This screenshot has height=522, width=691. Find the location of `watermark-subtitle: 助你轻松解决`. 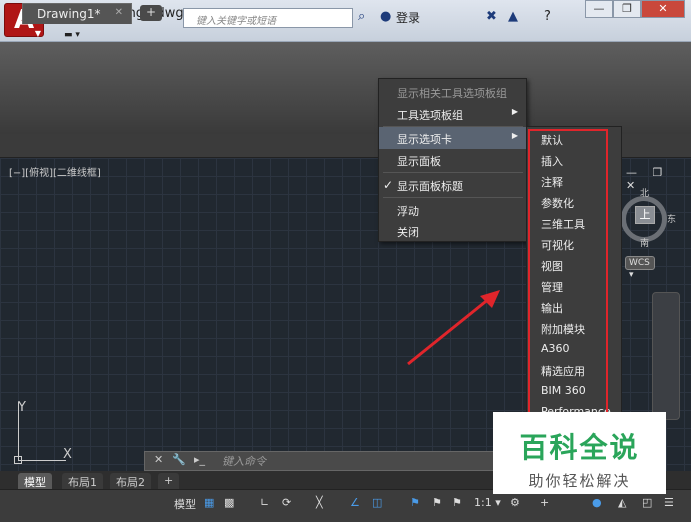

watermark-subtitle: 助你轻松解决 is located at coordinates (579, 481).